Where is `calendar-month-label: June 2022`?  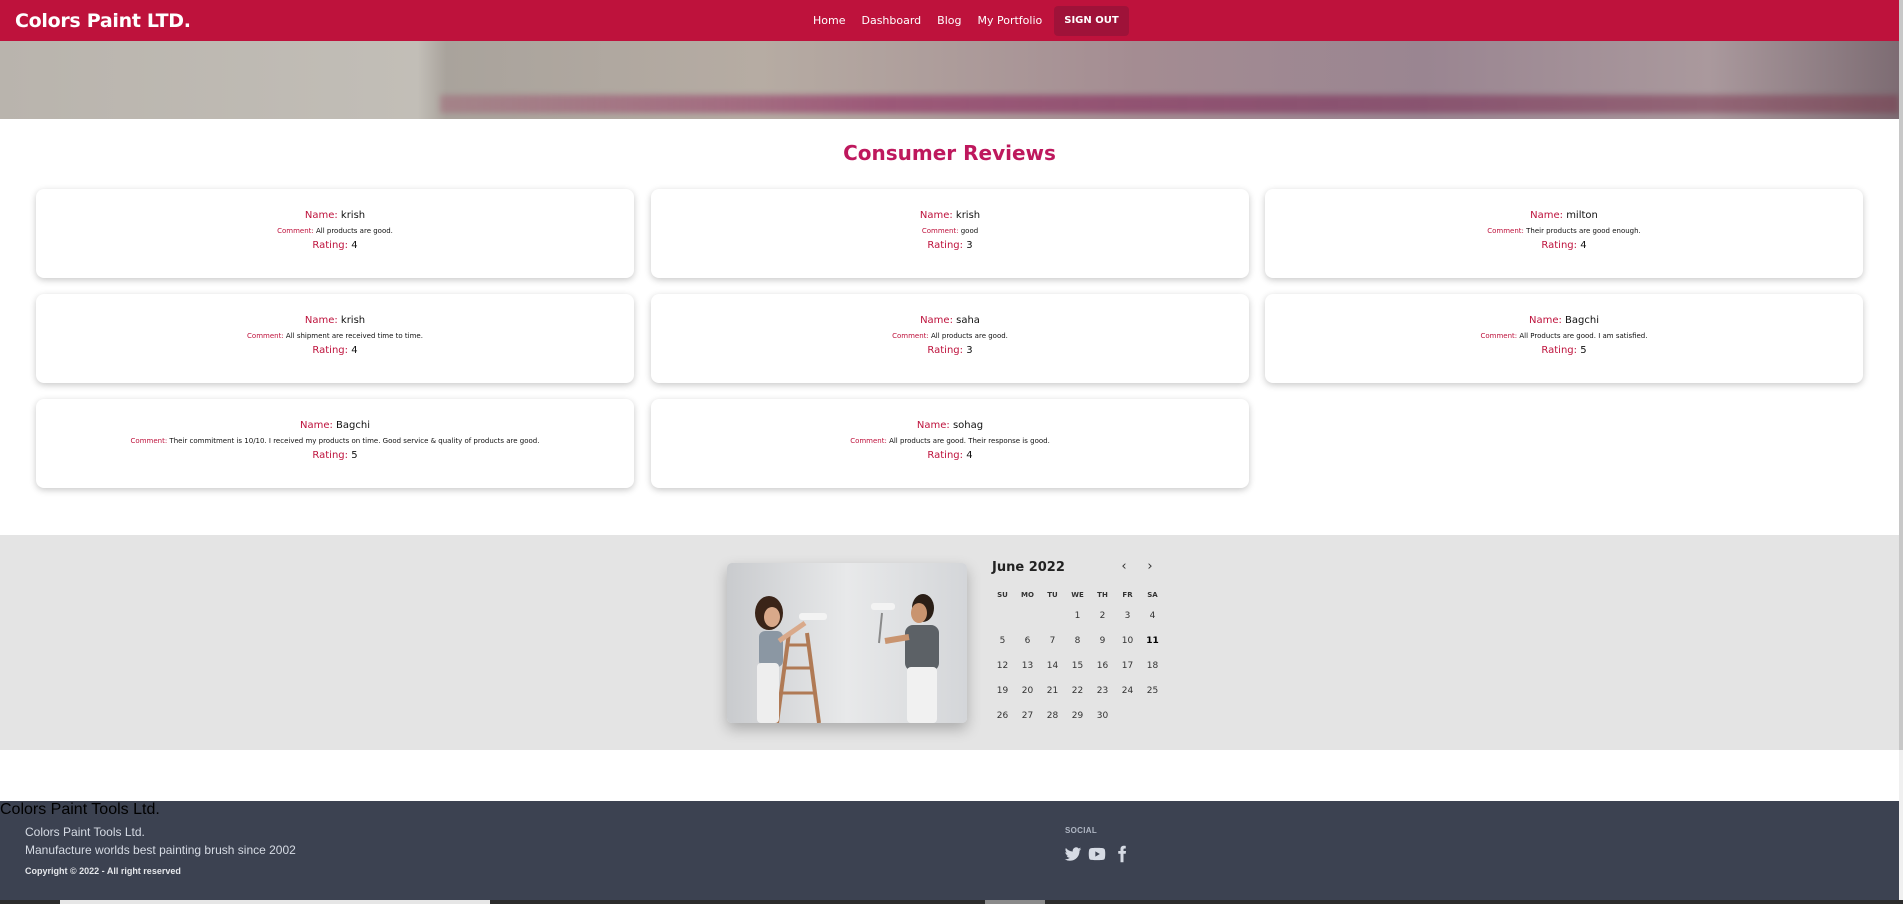 calendar-month-label: June 2022 is located at coordinates (1028, 567).